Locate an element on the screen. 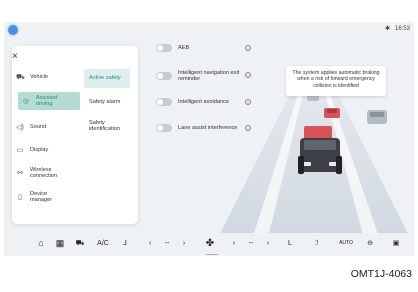 The width and height of the screenshot is (418, 292). seat-heat-right-icon: L is located at coordinates (290, 243).